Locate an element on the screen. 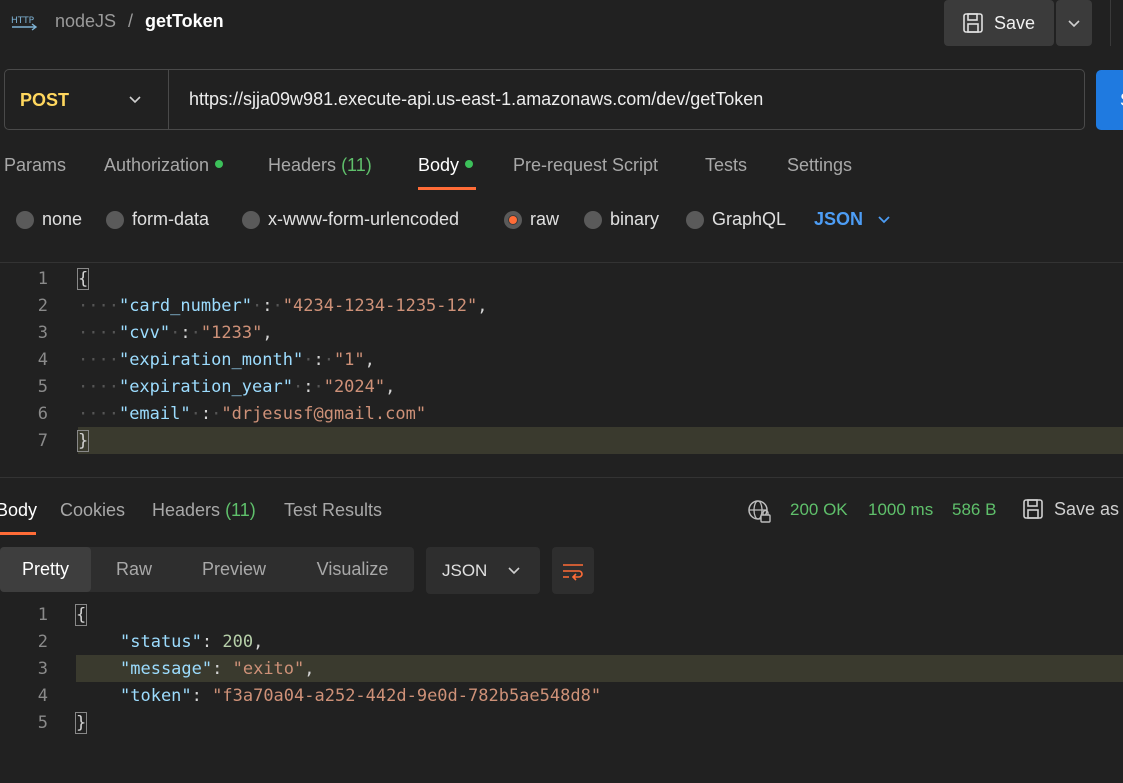 Image resolution: width=1123 pixels, height=783 pixels. response-time: 1000 ms is located at coordinates (900, 510).